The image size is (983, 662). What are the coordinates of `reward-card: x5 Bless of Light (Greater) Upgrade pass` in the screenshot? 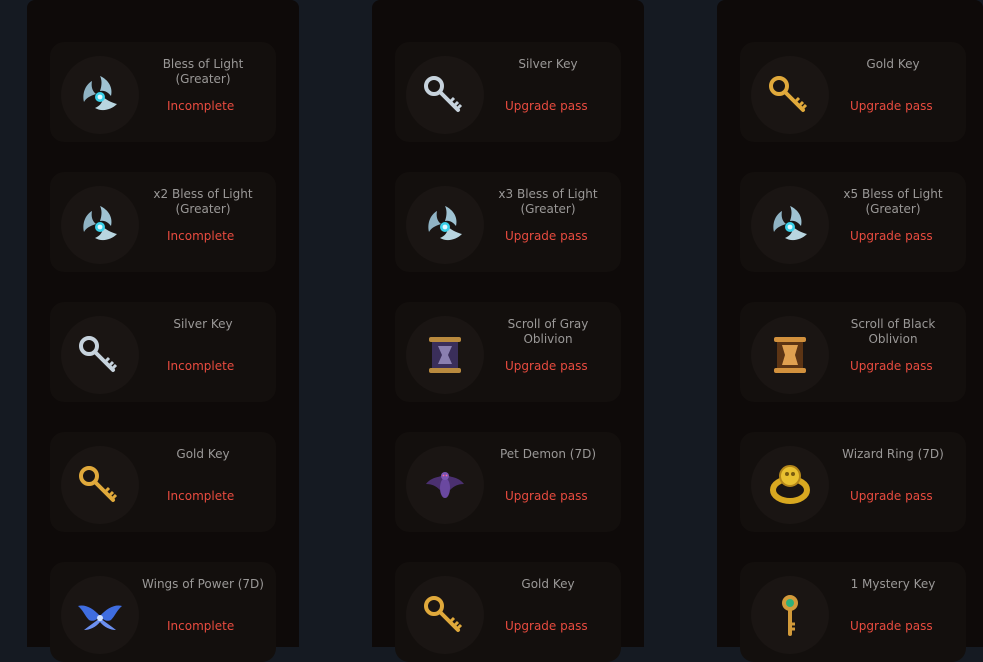 It's located at (853, 222).